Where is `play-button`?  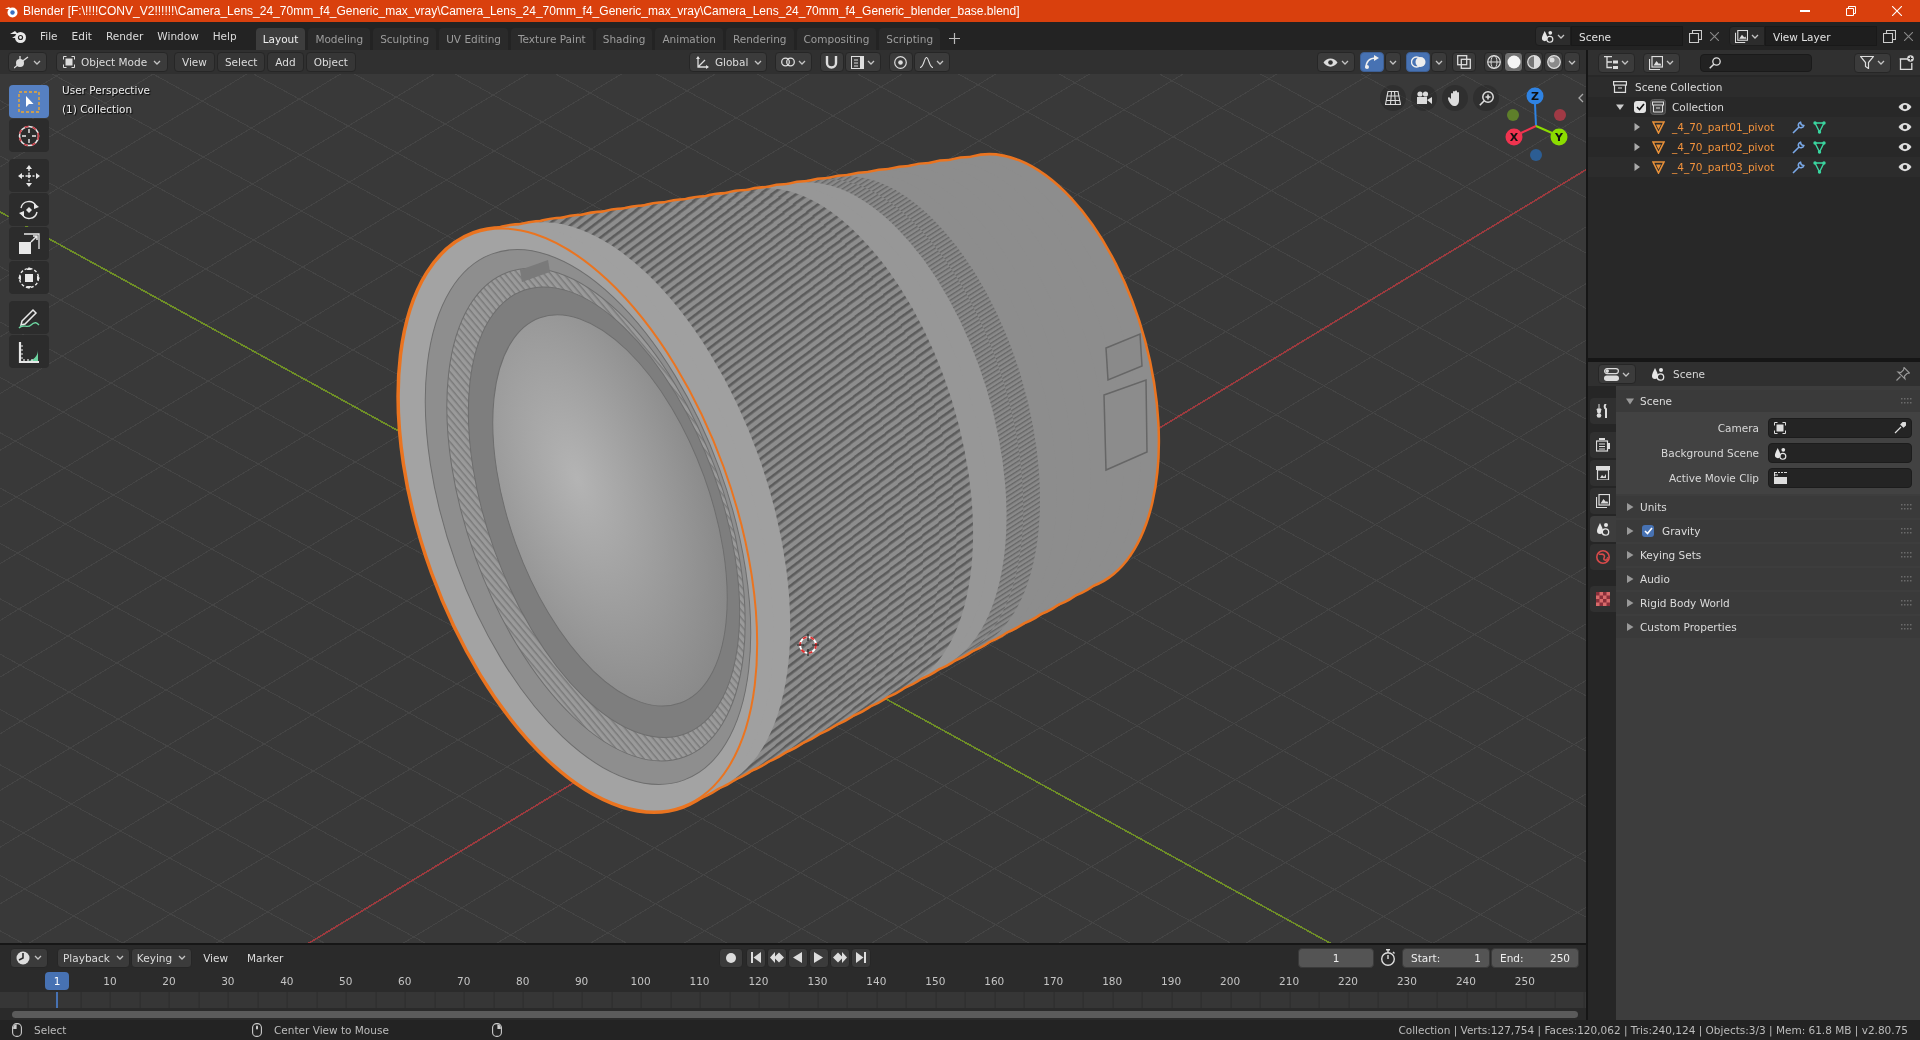 play-button is located at coordinates (818, 957).